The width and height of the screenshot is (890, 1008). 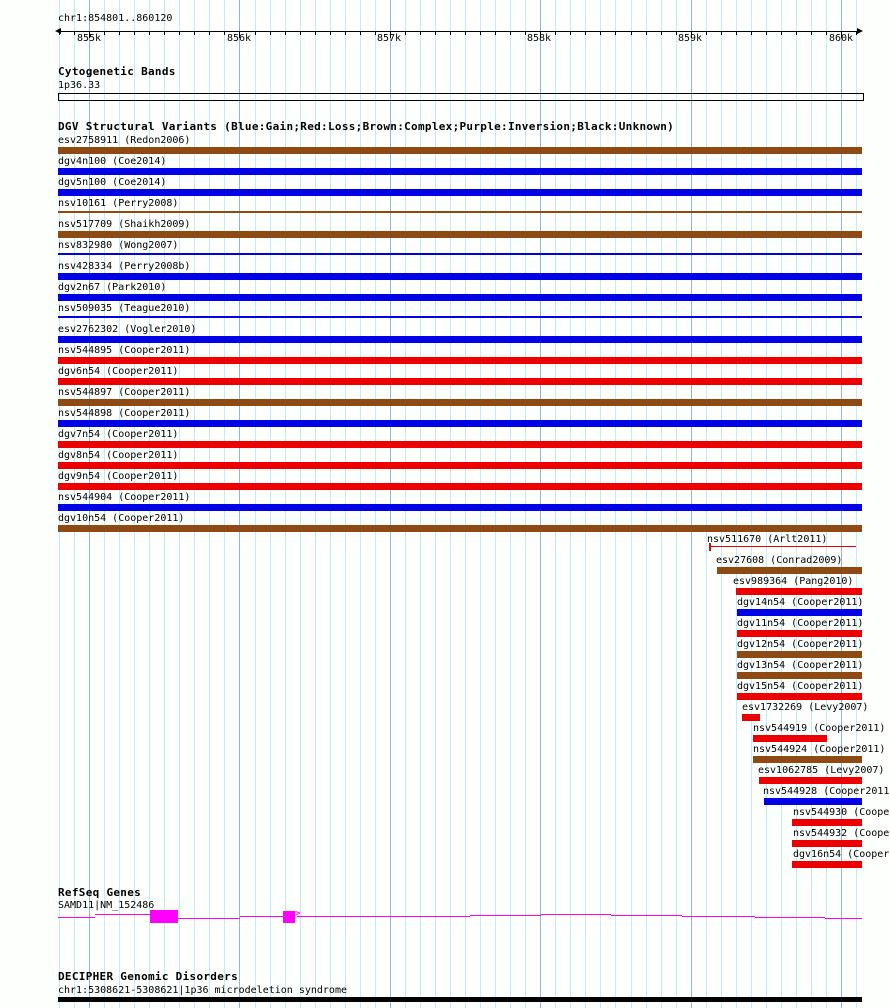 I want to click on variant-label: esv2758911 (Redon2006), so click(x=124, y=140).